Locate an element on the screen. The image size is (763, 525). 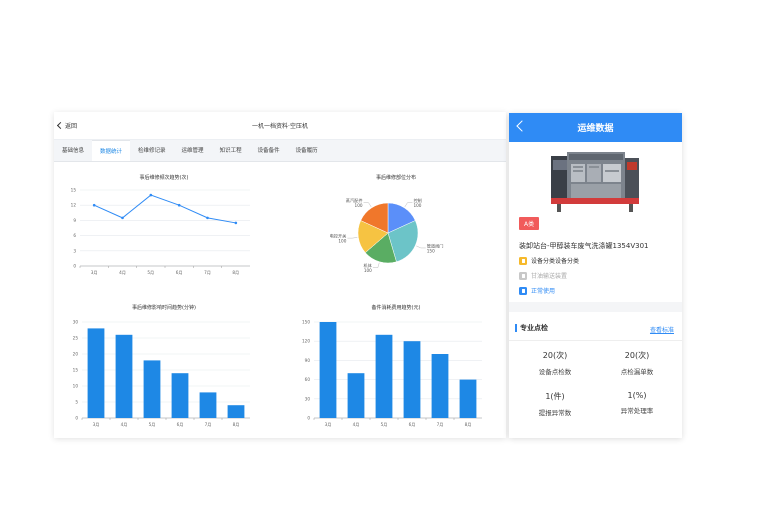
tab-item: 知识工程 is located at coordinates (231, 150).